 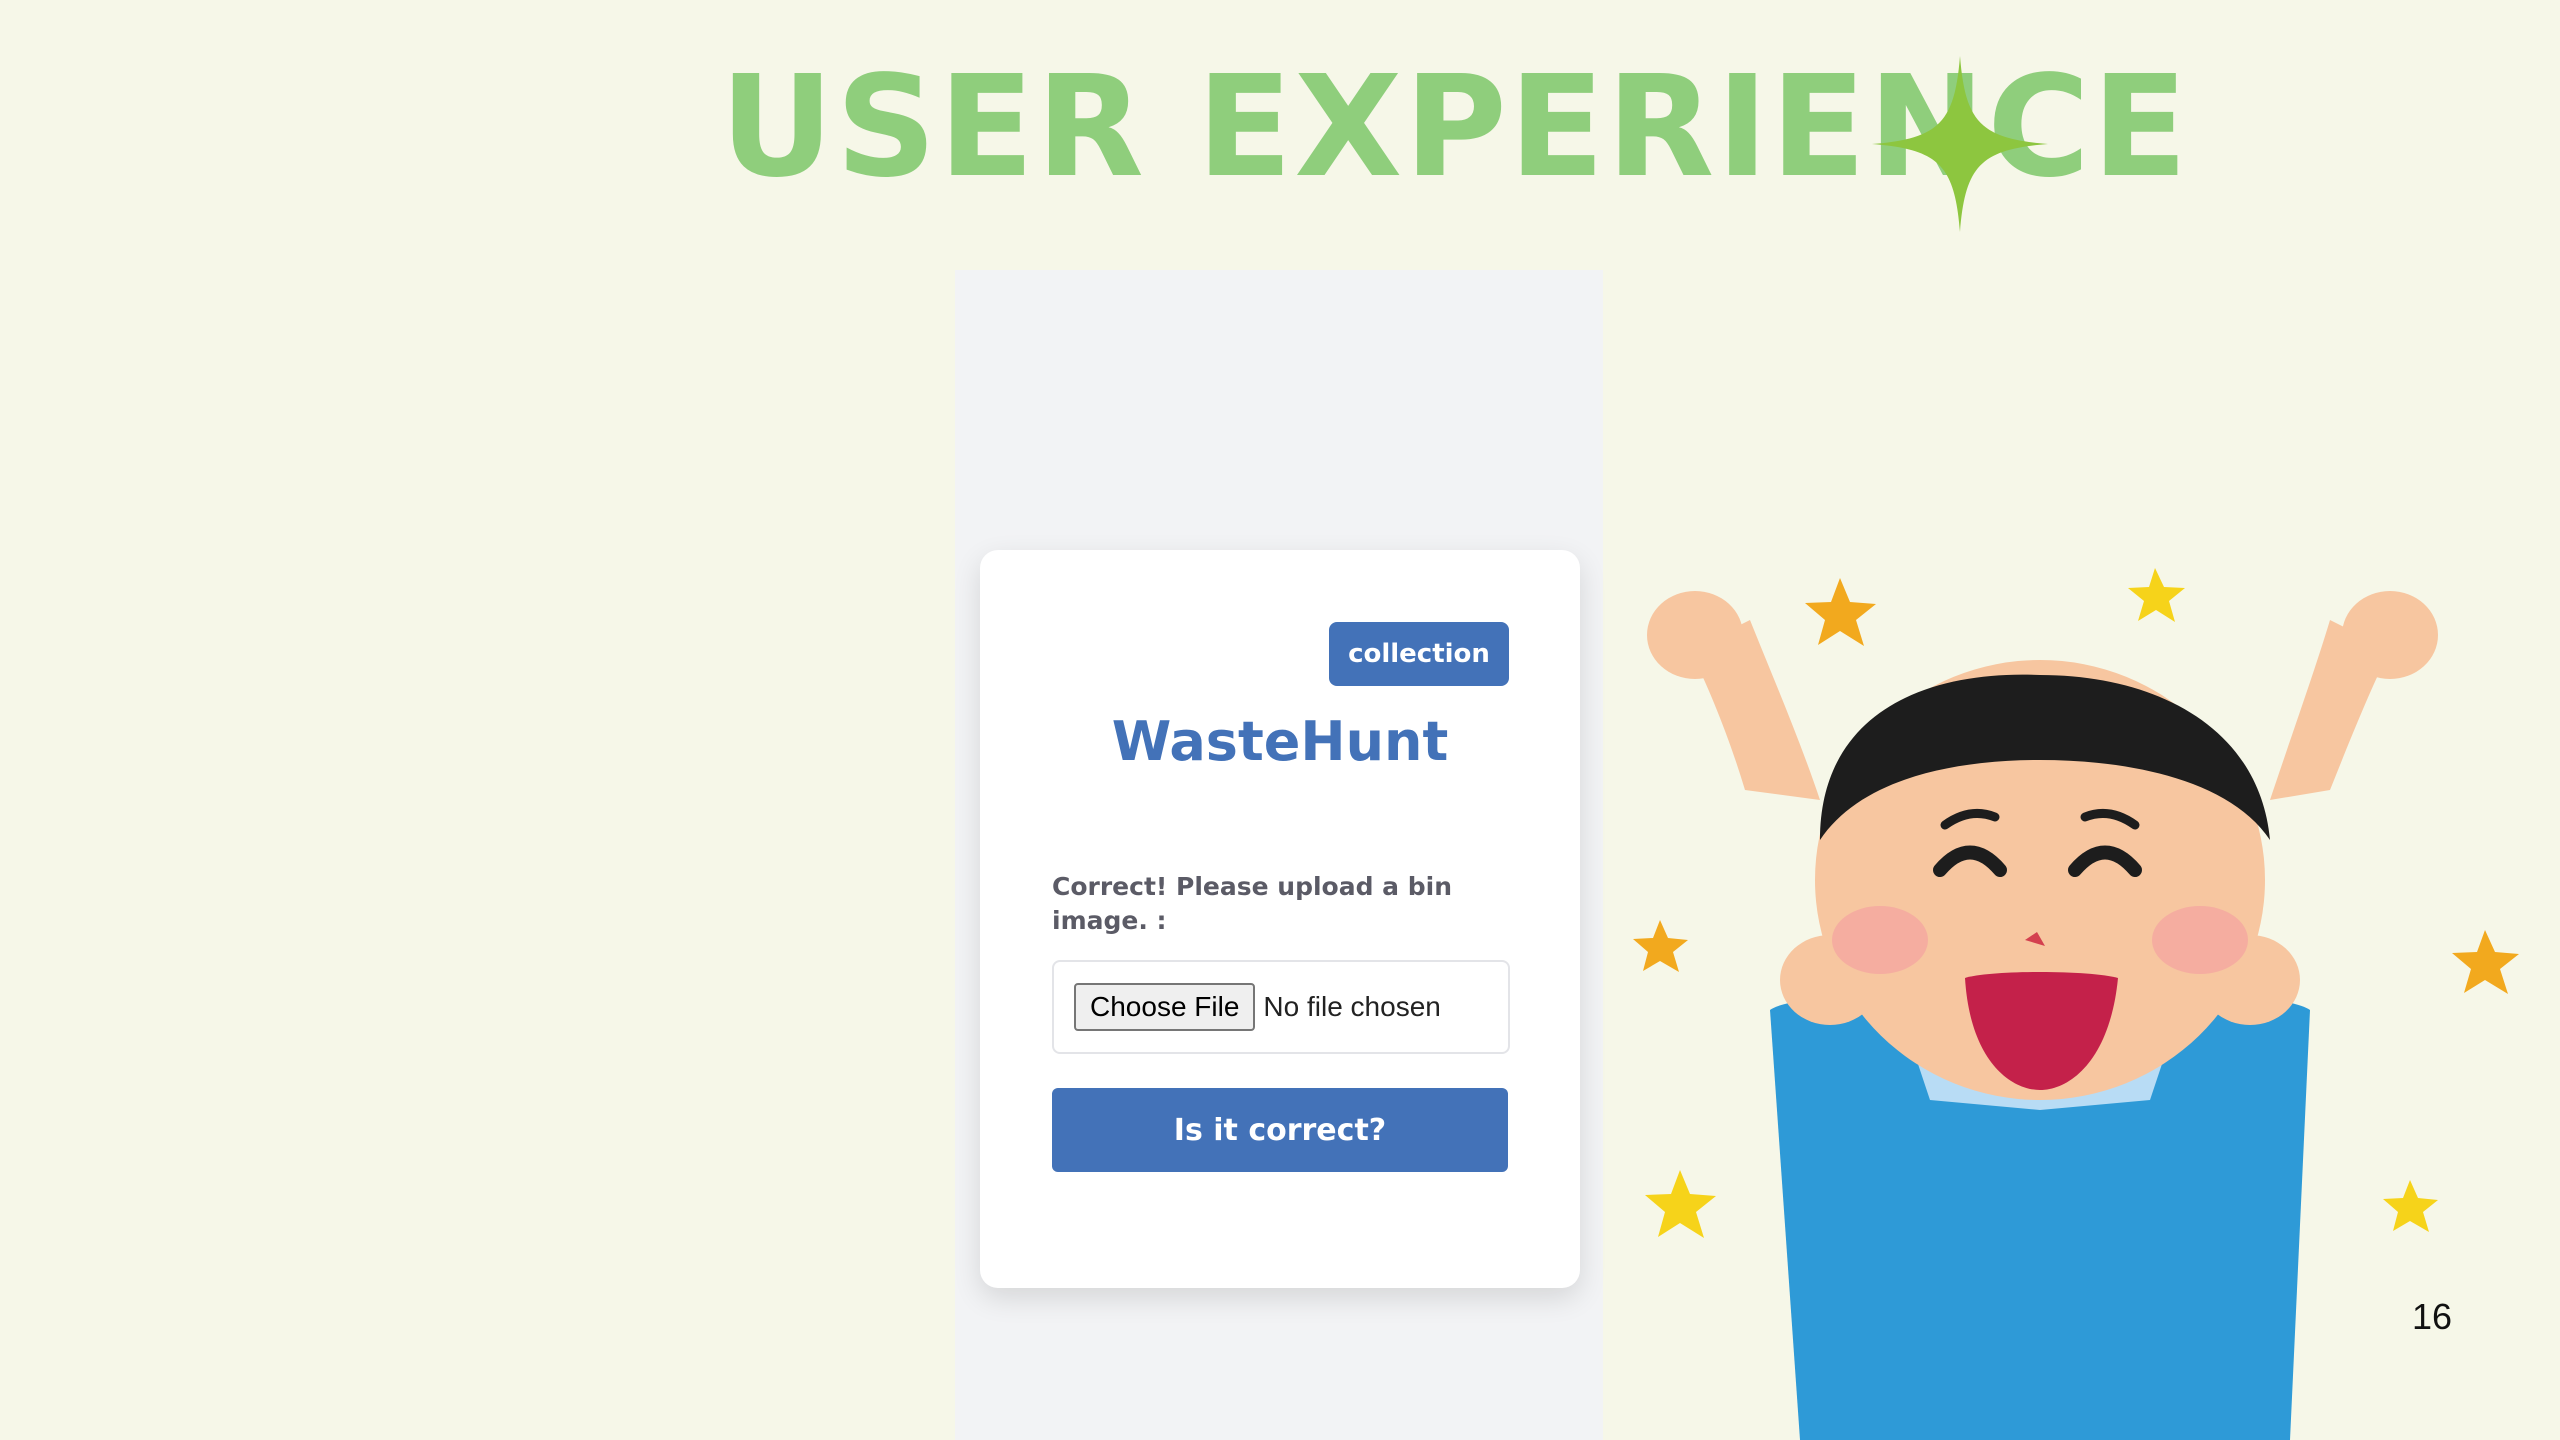 I want to click on file-input: Choose File No file chosen, so click(x=1281, y=1007).